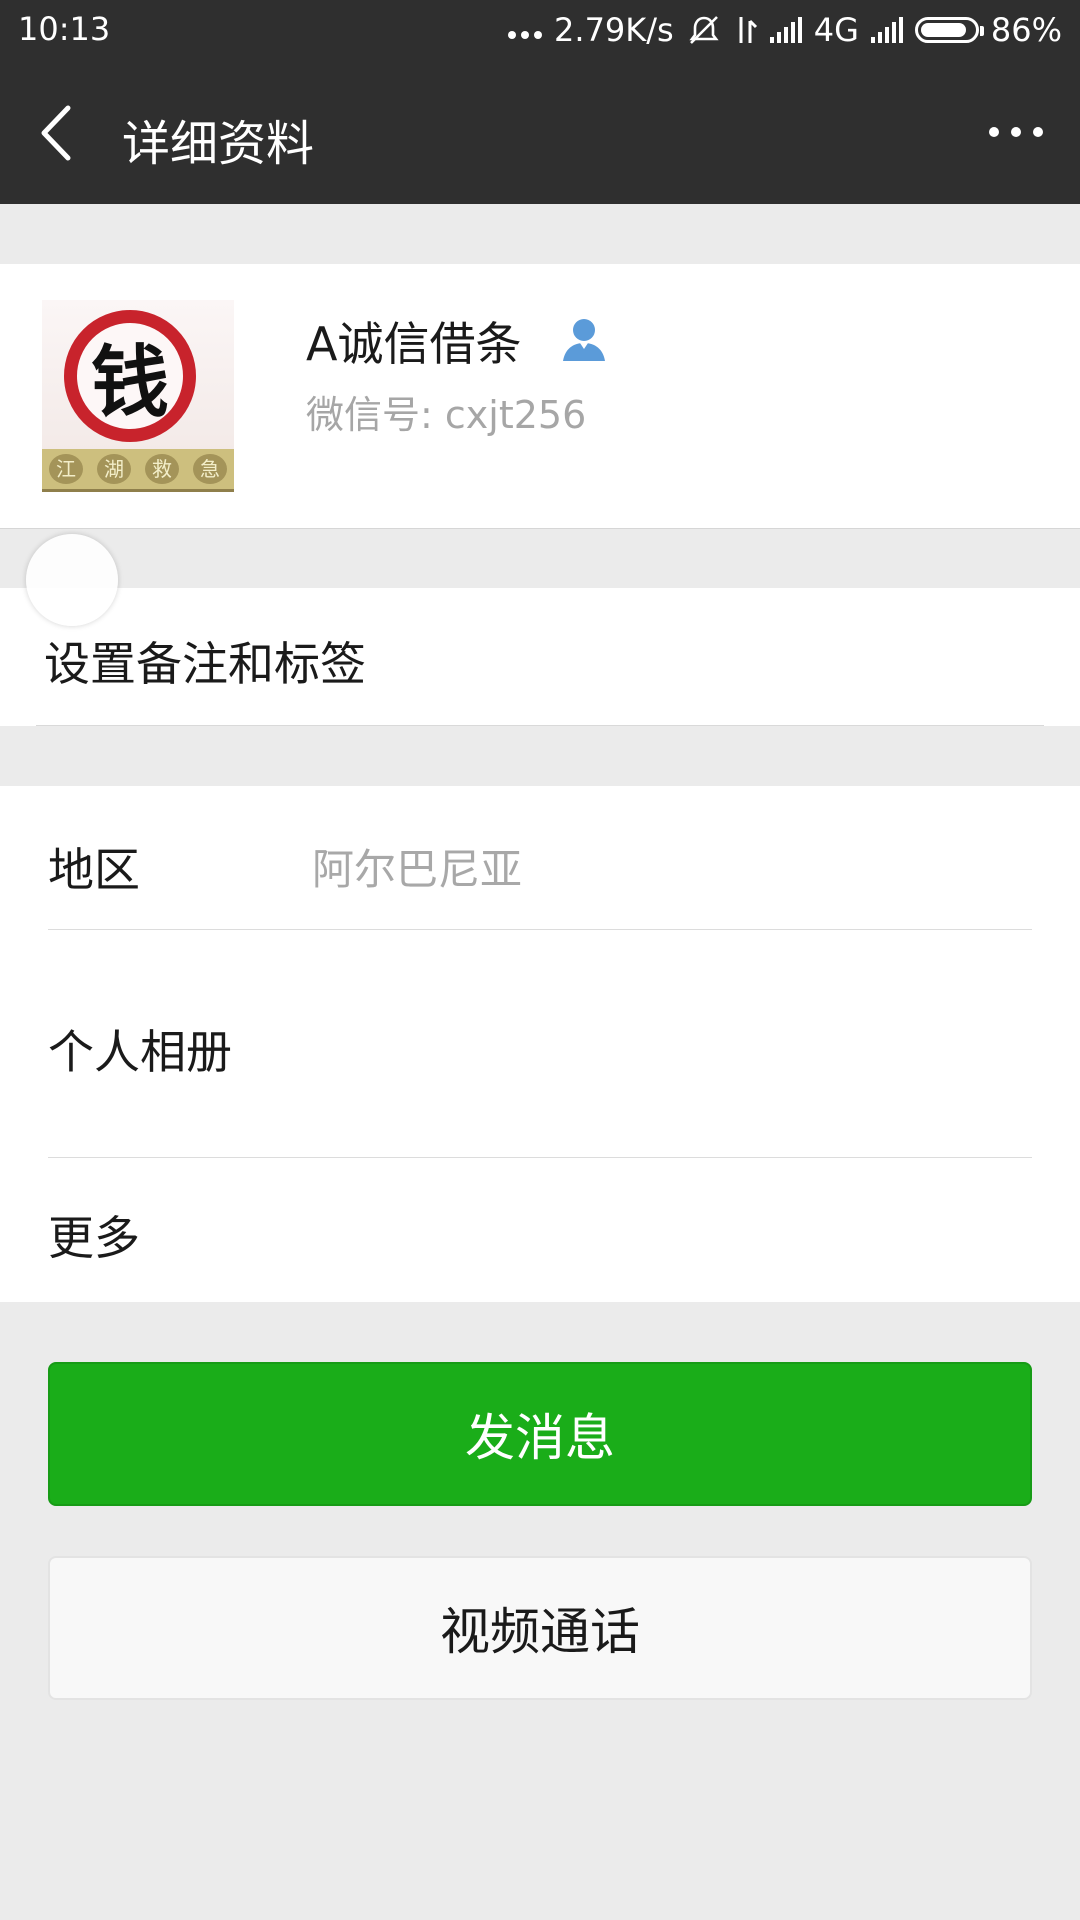 The height and width of the screenshot is (1920, 1080). Describe the element at coordinates (540, 657) in the screenshot. I see `set-remark-row: 设置备注和标签` at that location.